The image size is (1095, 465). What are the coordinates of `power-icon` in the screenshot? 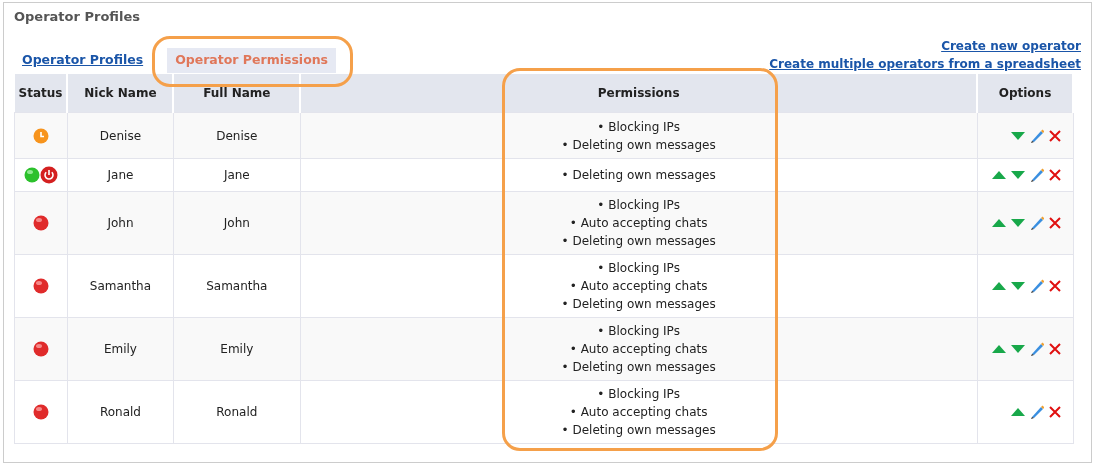 It's located at (49, 175).